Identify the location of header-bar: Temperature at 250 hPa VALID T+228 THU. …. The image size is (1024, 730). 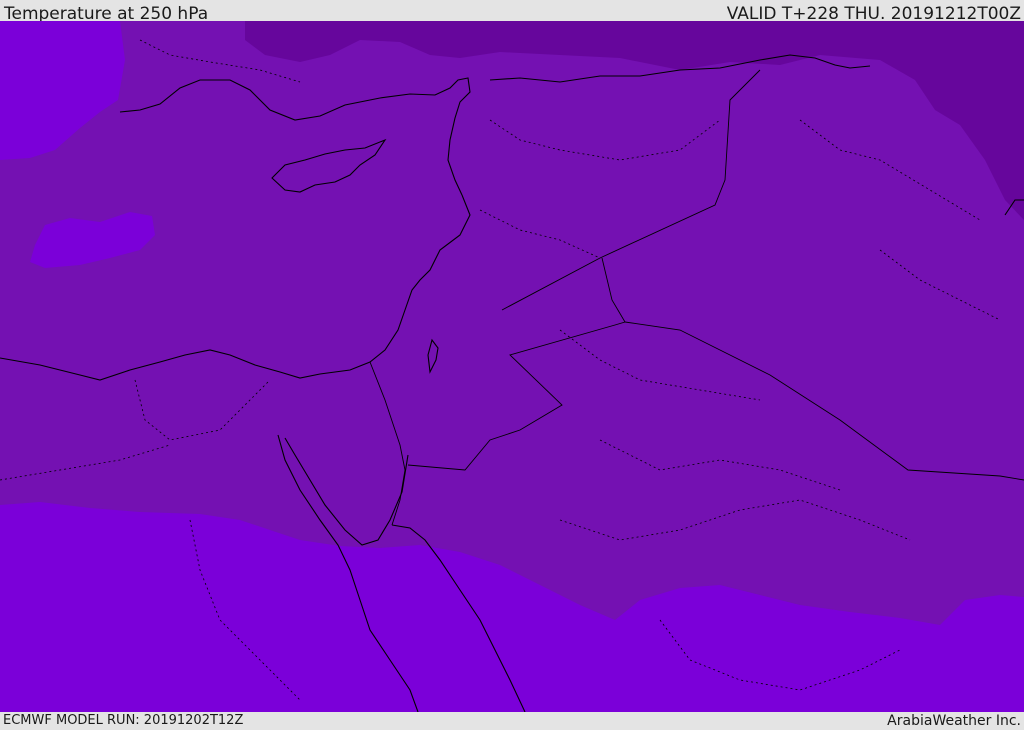
(512, 12).